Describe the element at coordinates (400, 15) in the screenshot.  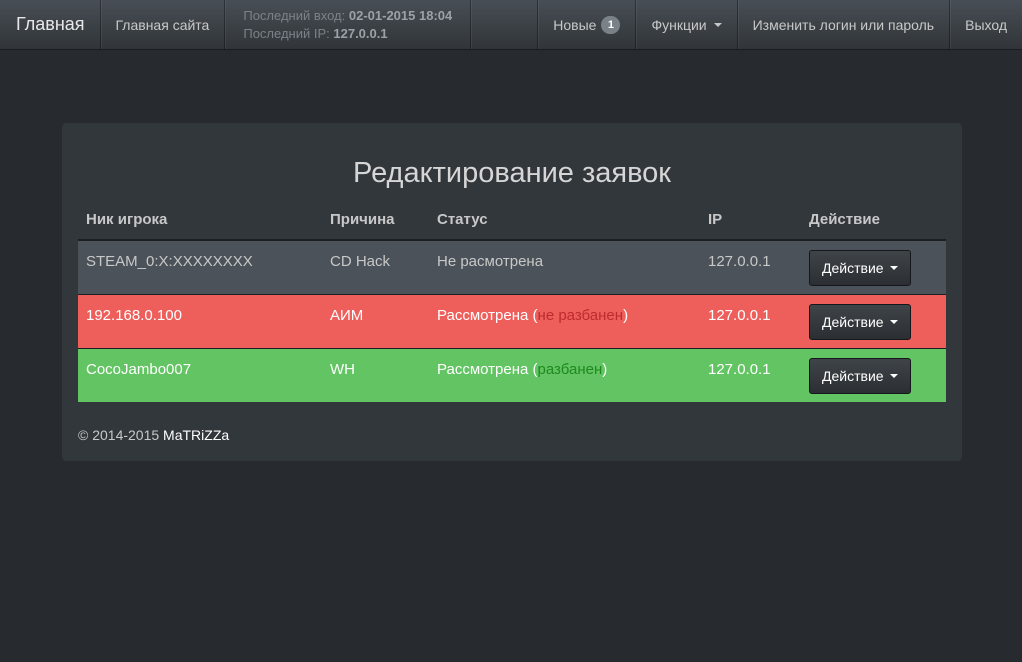
I see `last-login-value: 02-01-2015 18:04` at that location.